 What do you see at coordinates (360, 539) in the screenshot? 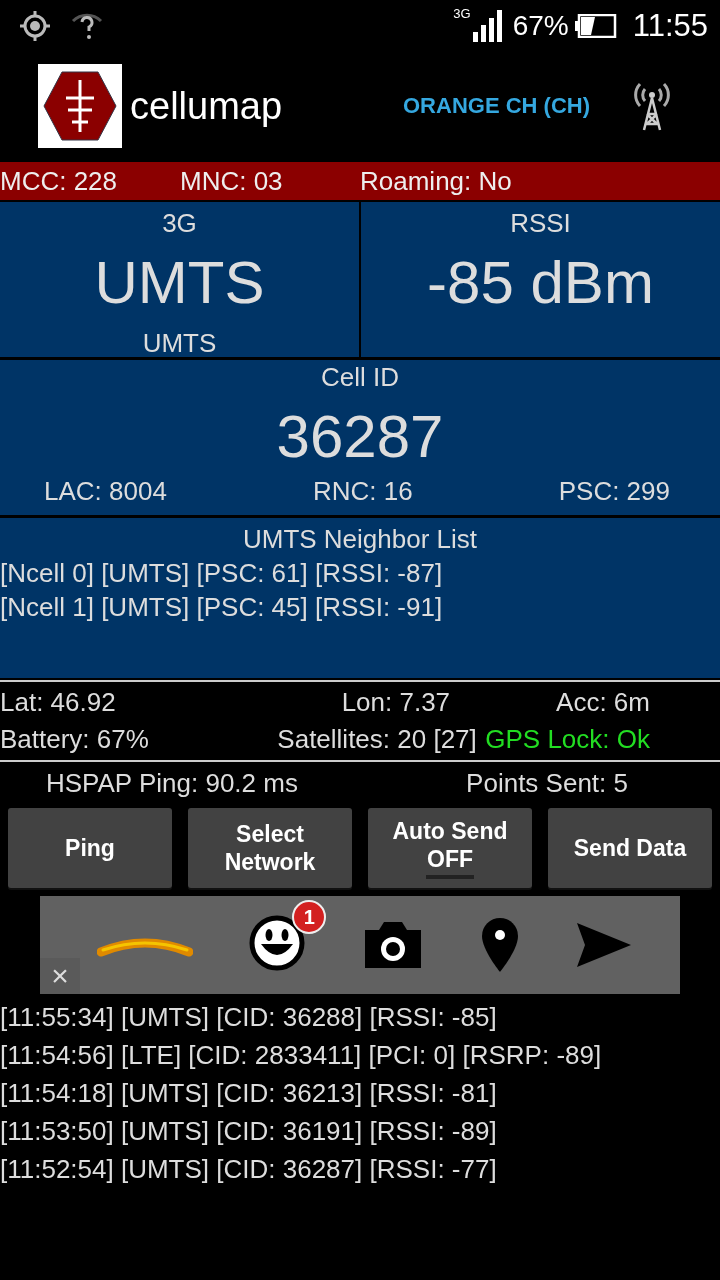
I see `panel-label: UMTS Neighbor List` at bounding box center [360, 539].